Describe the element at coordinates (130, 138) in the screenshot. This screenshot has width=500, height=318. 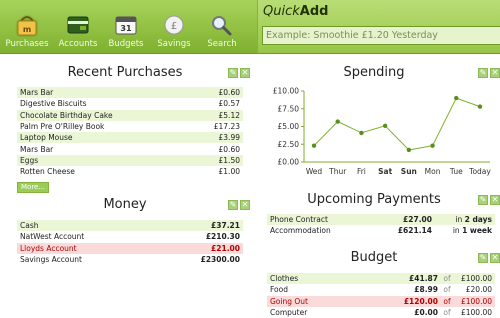
I see `purchase-row: Laptop Mouse £3.99` at that location.